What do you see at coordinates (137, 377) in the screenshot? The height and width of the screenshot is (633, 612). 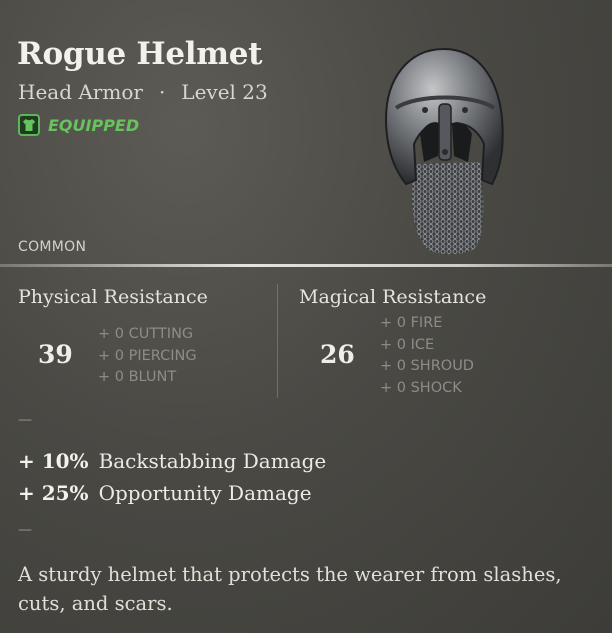 I see `resistance-blunt: + 0 BLUNT` at bounding box center [137, 377].